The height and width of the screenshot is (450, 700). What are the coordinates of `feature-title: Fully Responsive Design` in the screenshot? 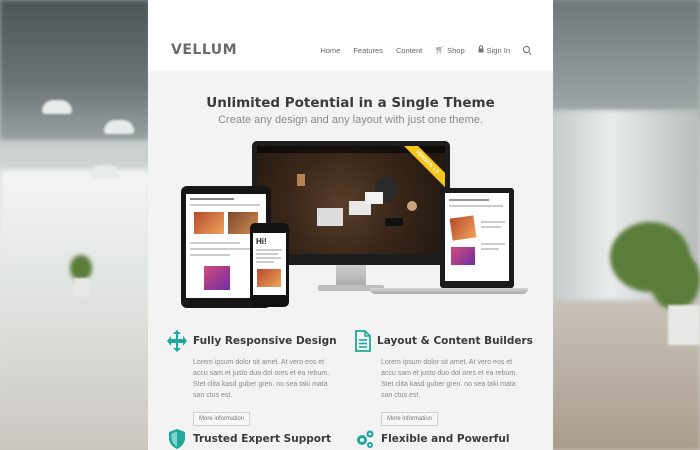 It's located at (265, 341).